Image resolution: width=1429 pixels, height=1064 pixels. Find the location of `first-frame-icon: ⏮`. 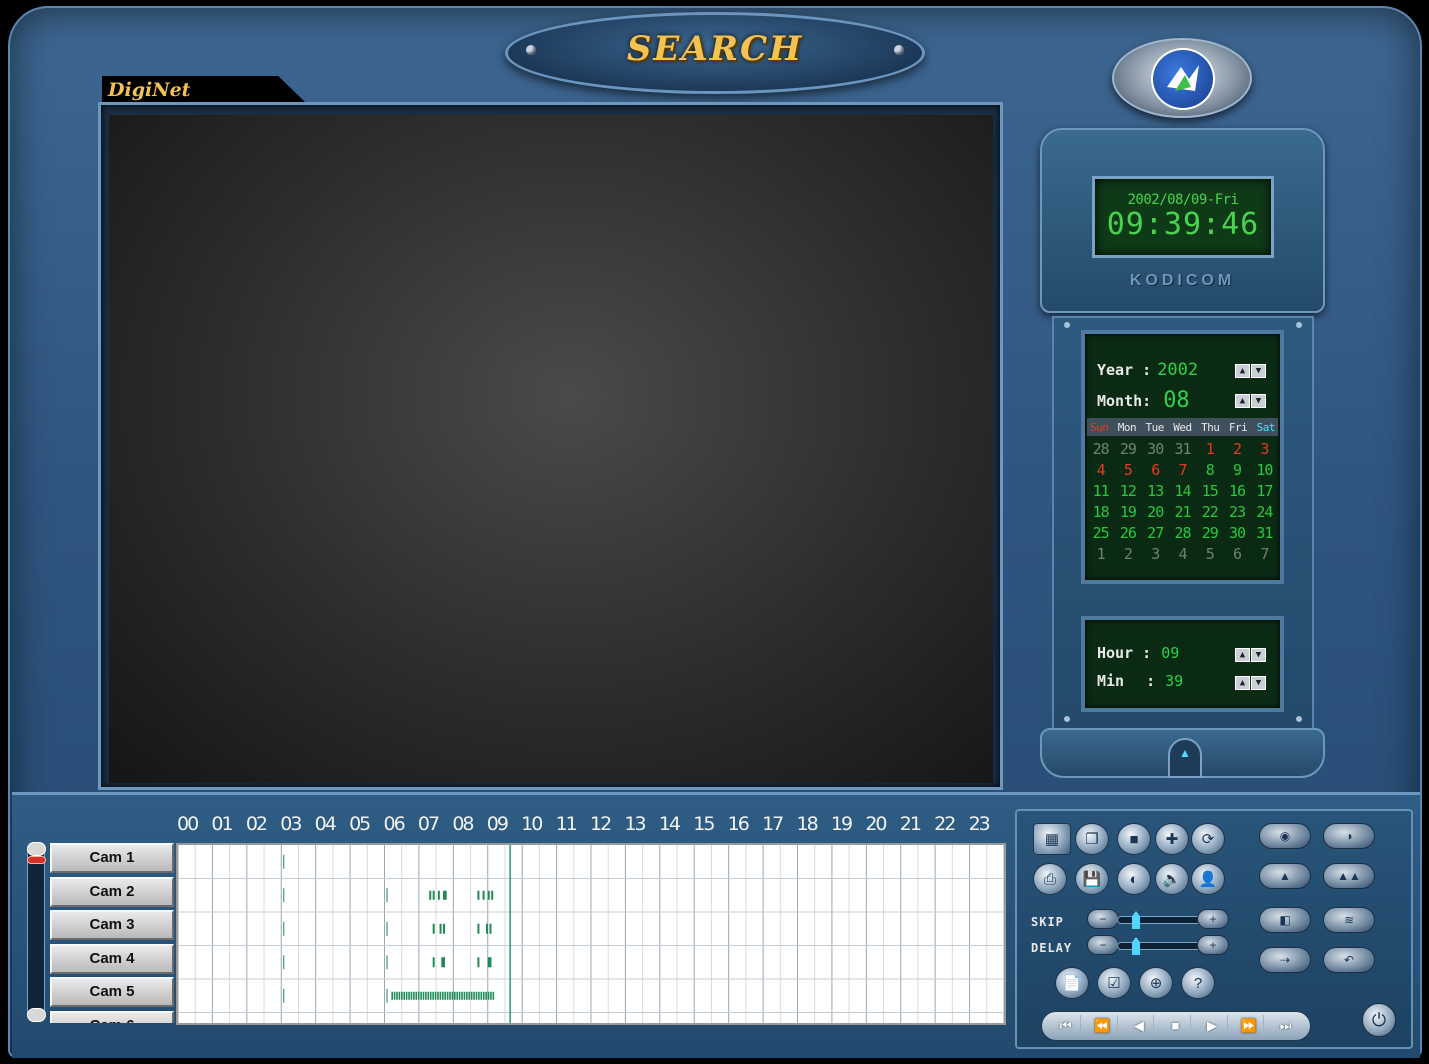

first-frame-icon: ⏮ is located at coordinates (1066, 1026).